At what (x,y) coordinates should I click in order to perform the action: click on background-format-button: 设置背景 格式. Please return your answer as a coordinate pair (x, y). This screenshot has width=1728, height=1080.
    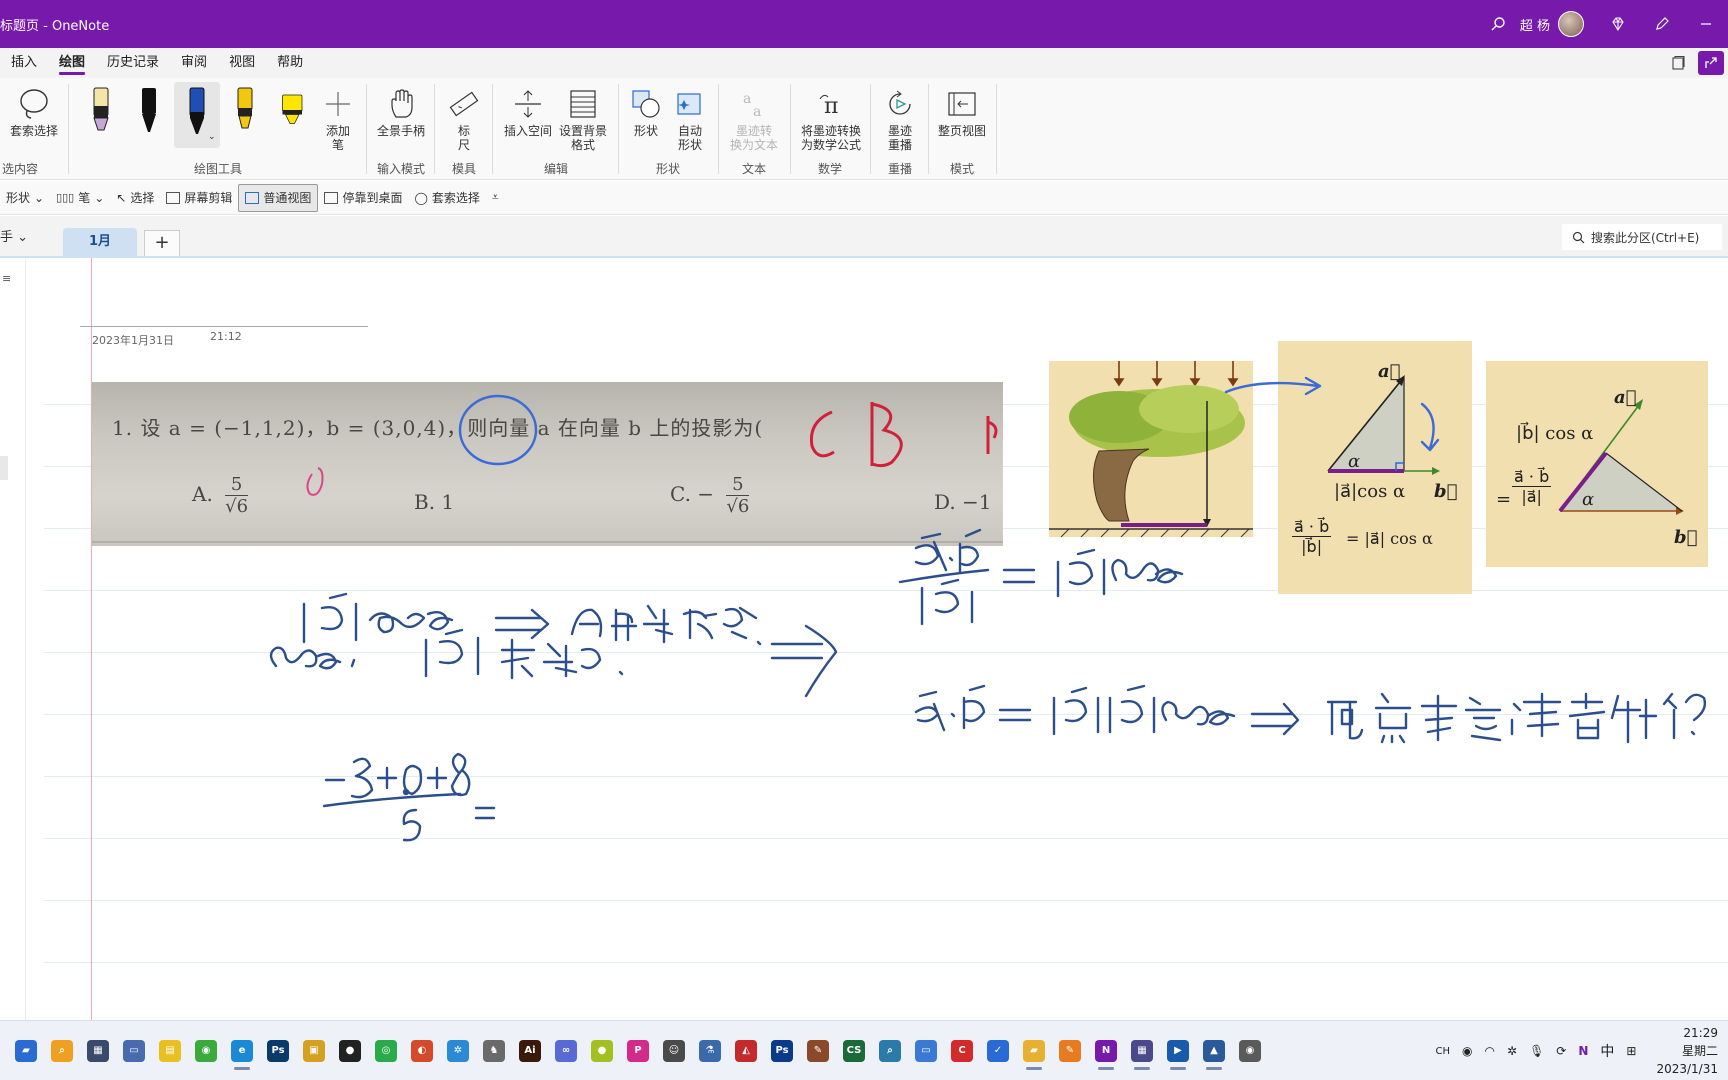
    Looking at the image, I should click on (583, 118).